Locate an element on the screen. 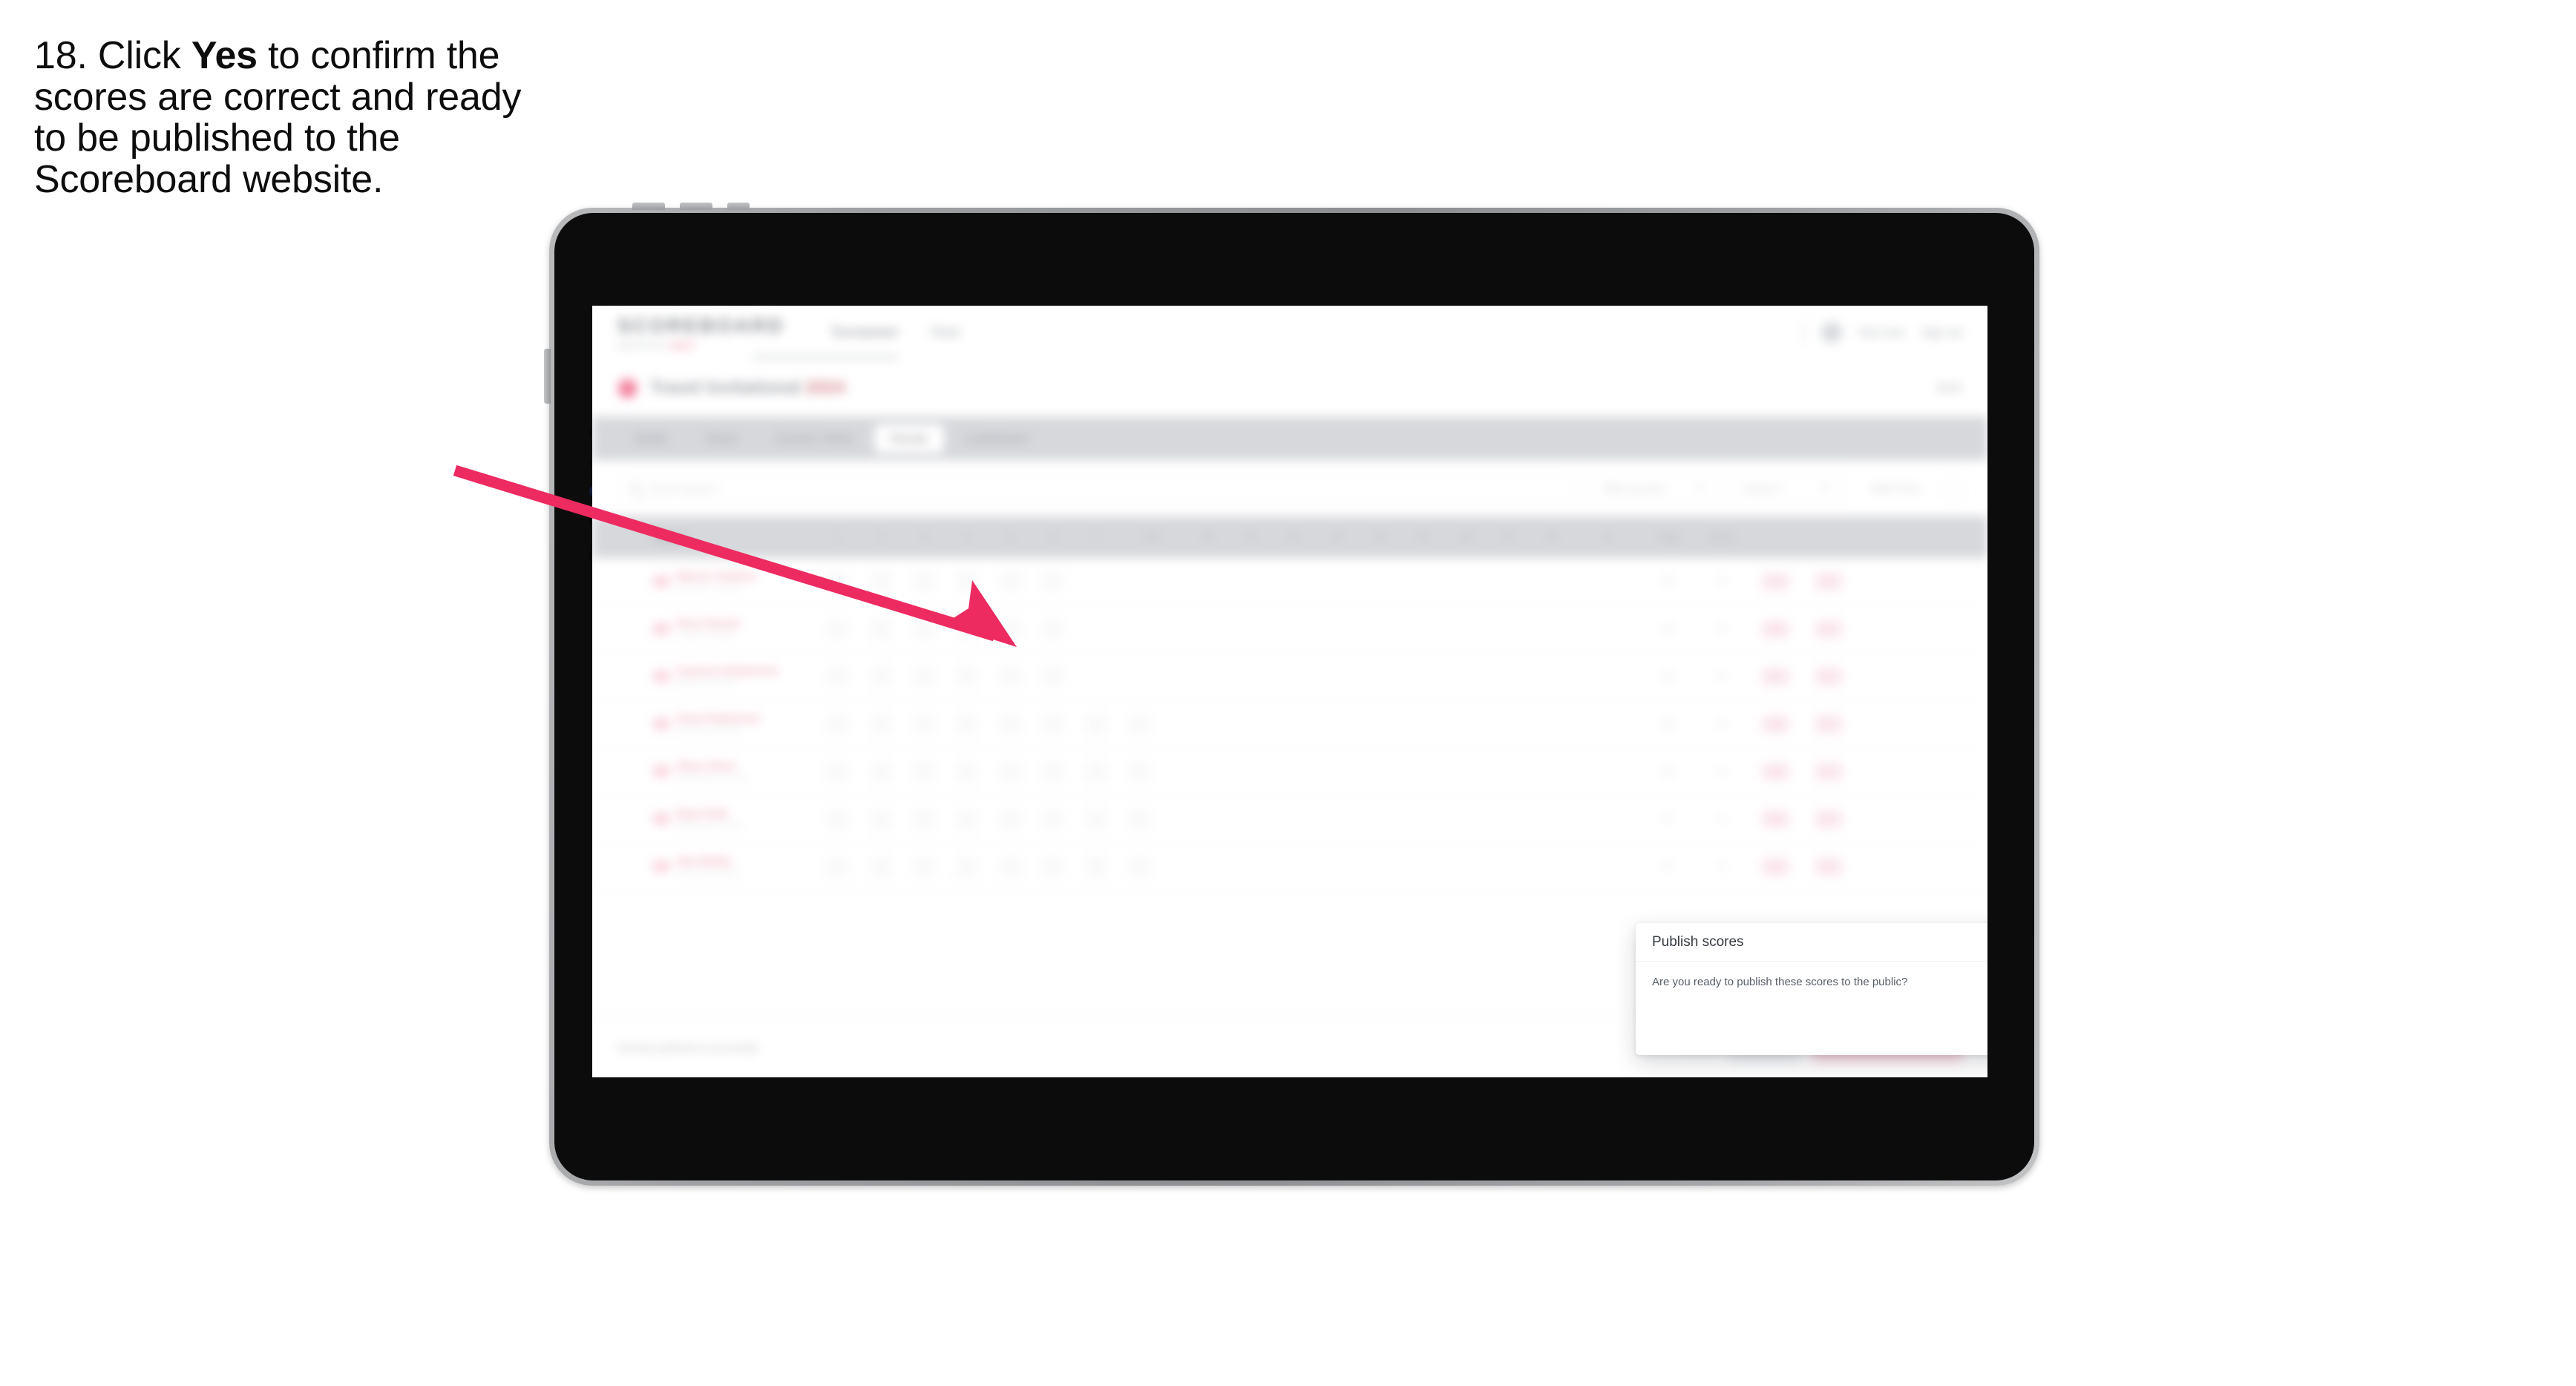 The height and width of the screenshot is (1386, 2576). table-entry-label: Table Entry is located at coordinates (1894, 488).